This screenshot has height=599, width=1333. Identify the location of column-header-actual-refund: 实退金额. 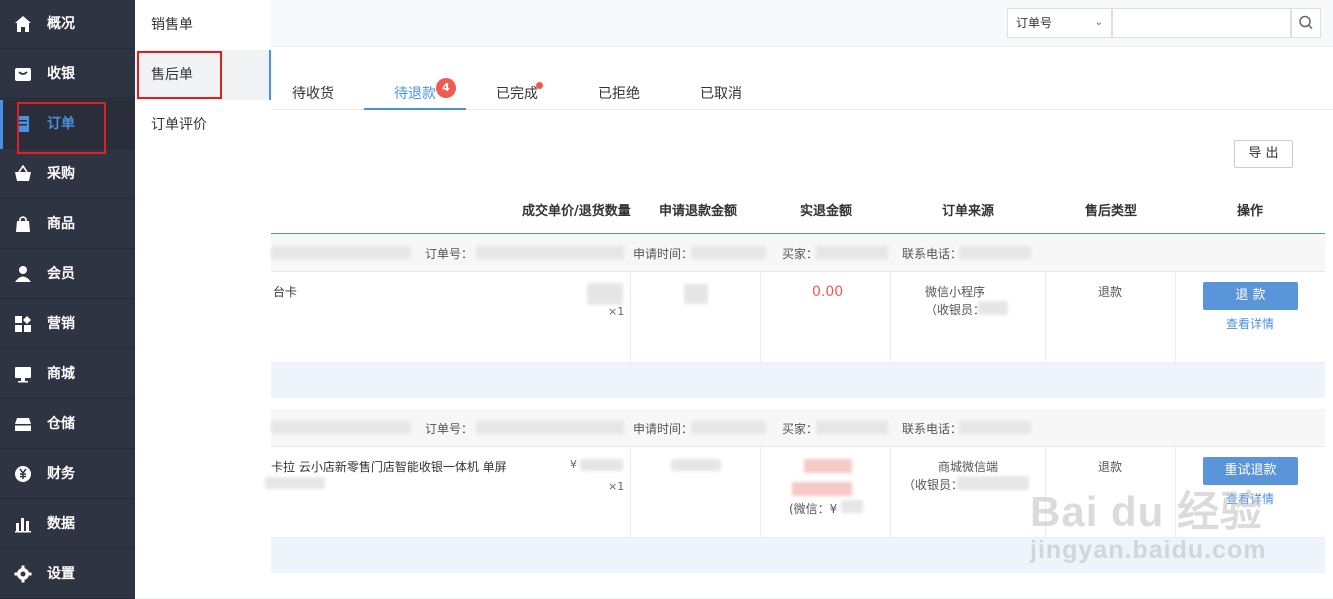
(826, 211).